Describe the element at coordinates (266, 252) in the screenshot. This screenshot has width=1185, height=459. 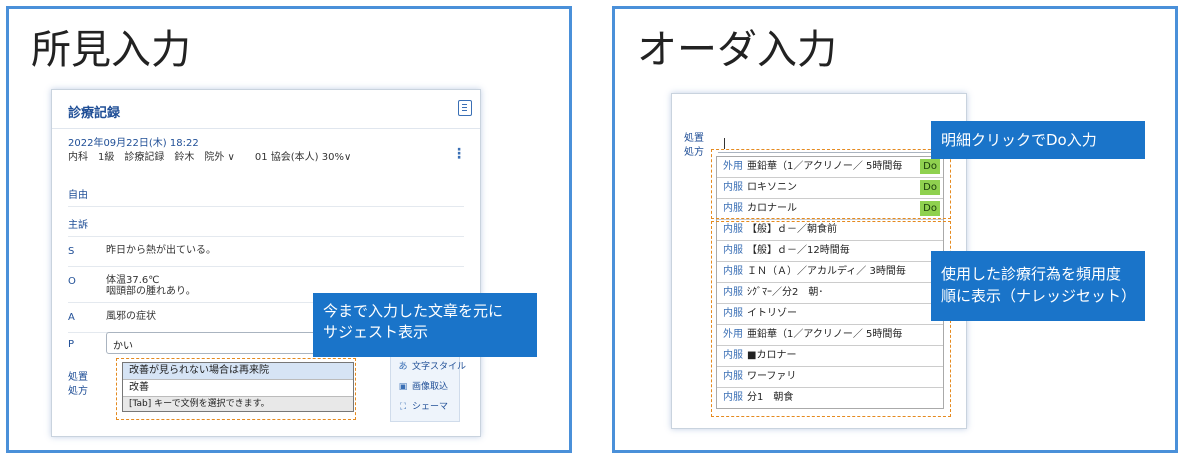
I see `field-row-s: S 昨日から熱が出ている。` at that location.